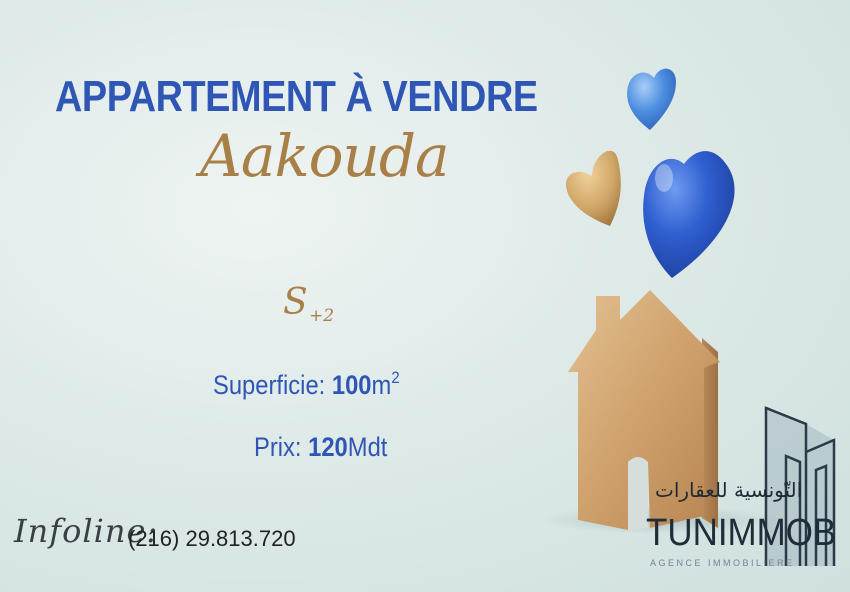 The width and height of the screenshot is (850, 592). Describe the element at coordinates (212, 539) in the screenshot. I see `phone-number: (216) 29.813.720` at that location.